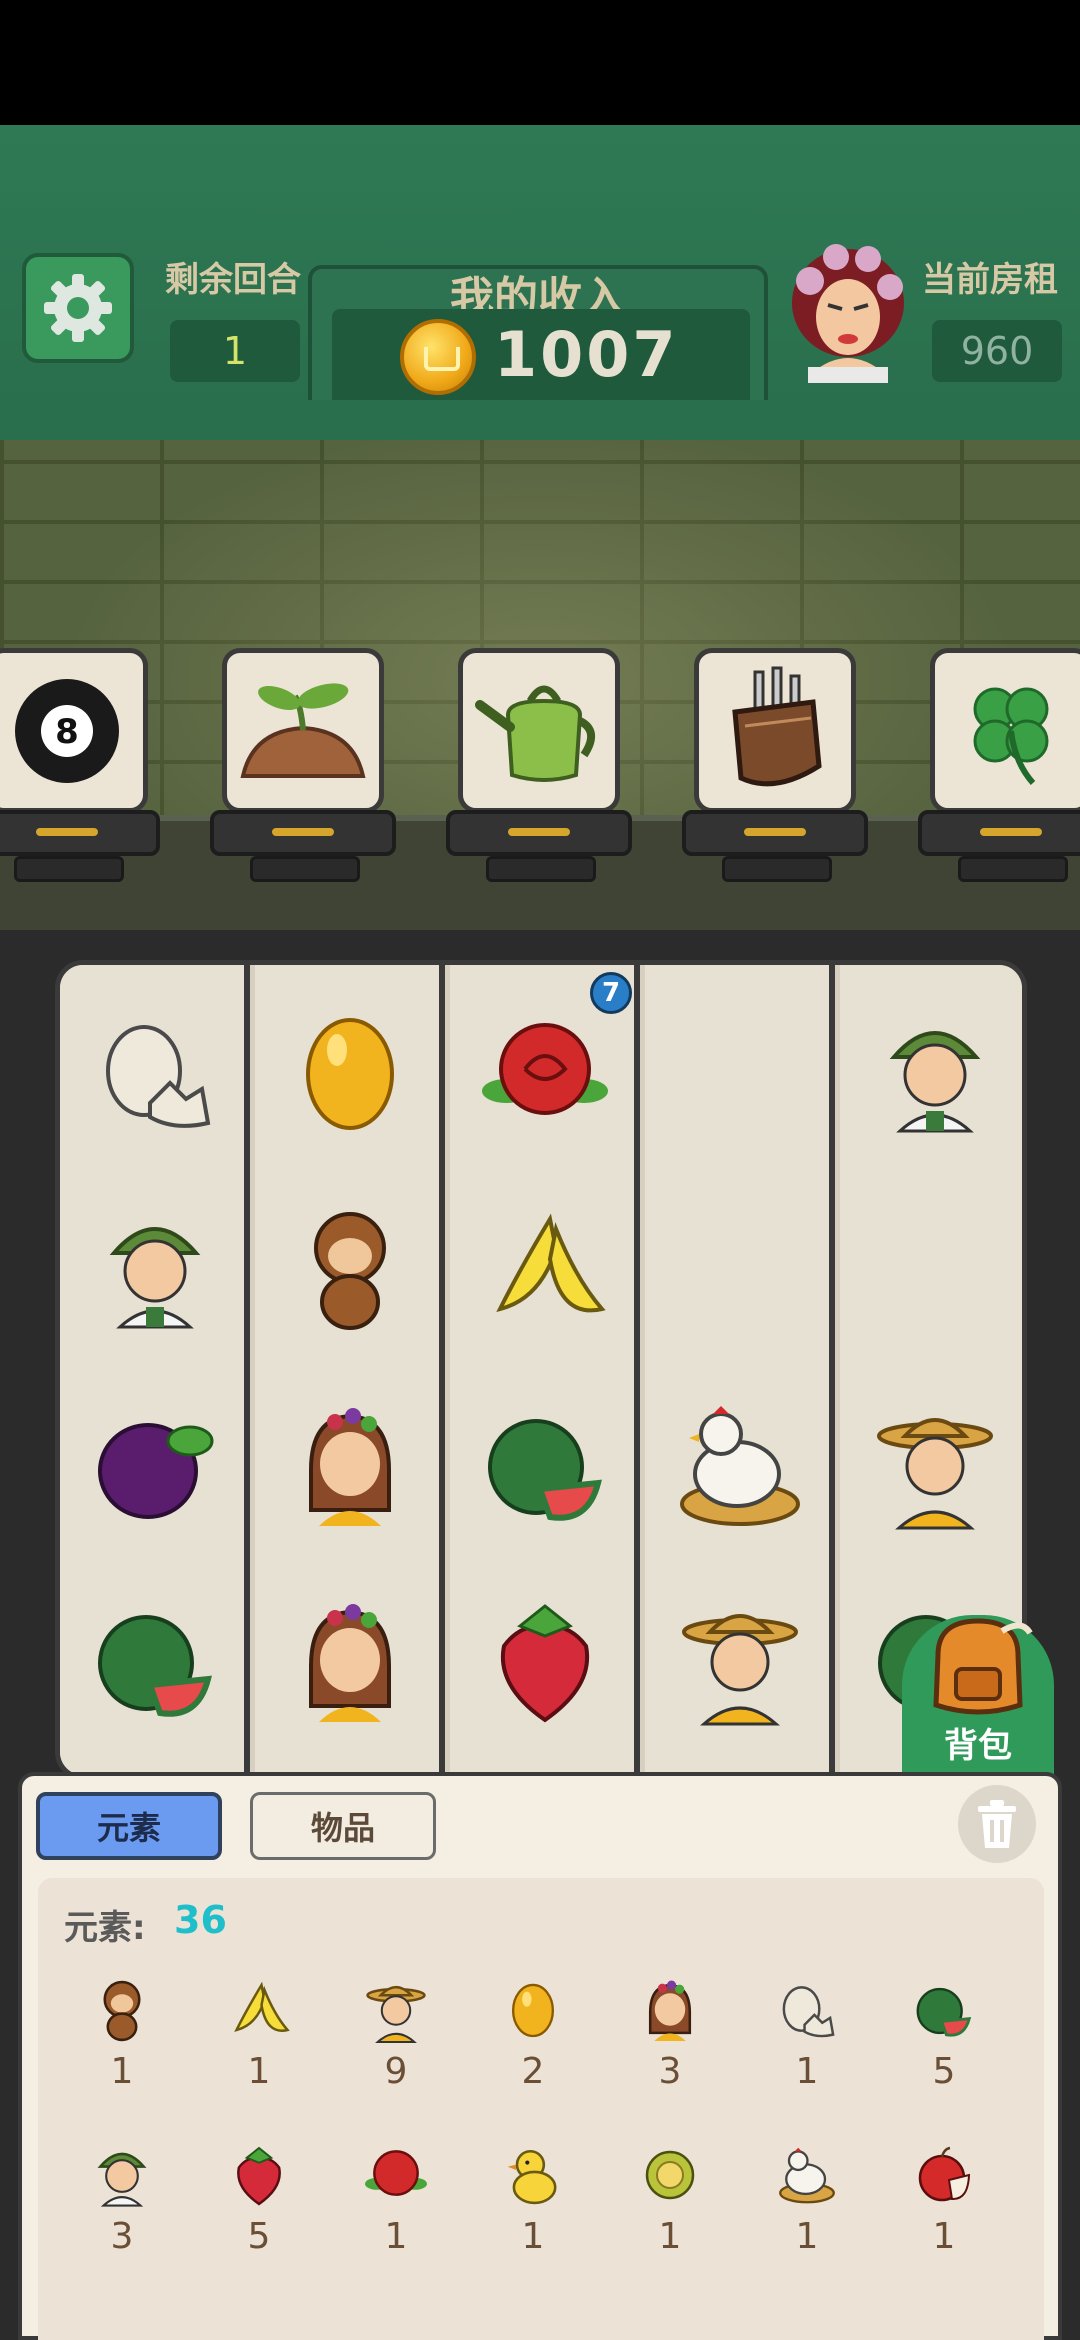 This screenshot has height=2340, width=1080. Describe the element at coordinates (129, 1826) in the screenshot. I see `tab-elements: 元素` at that location.